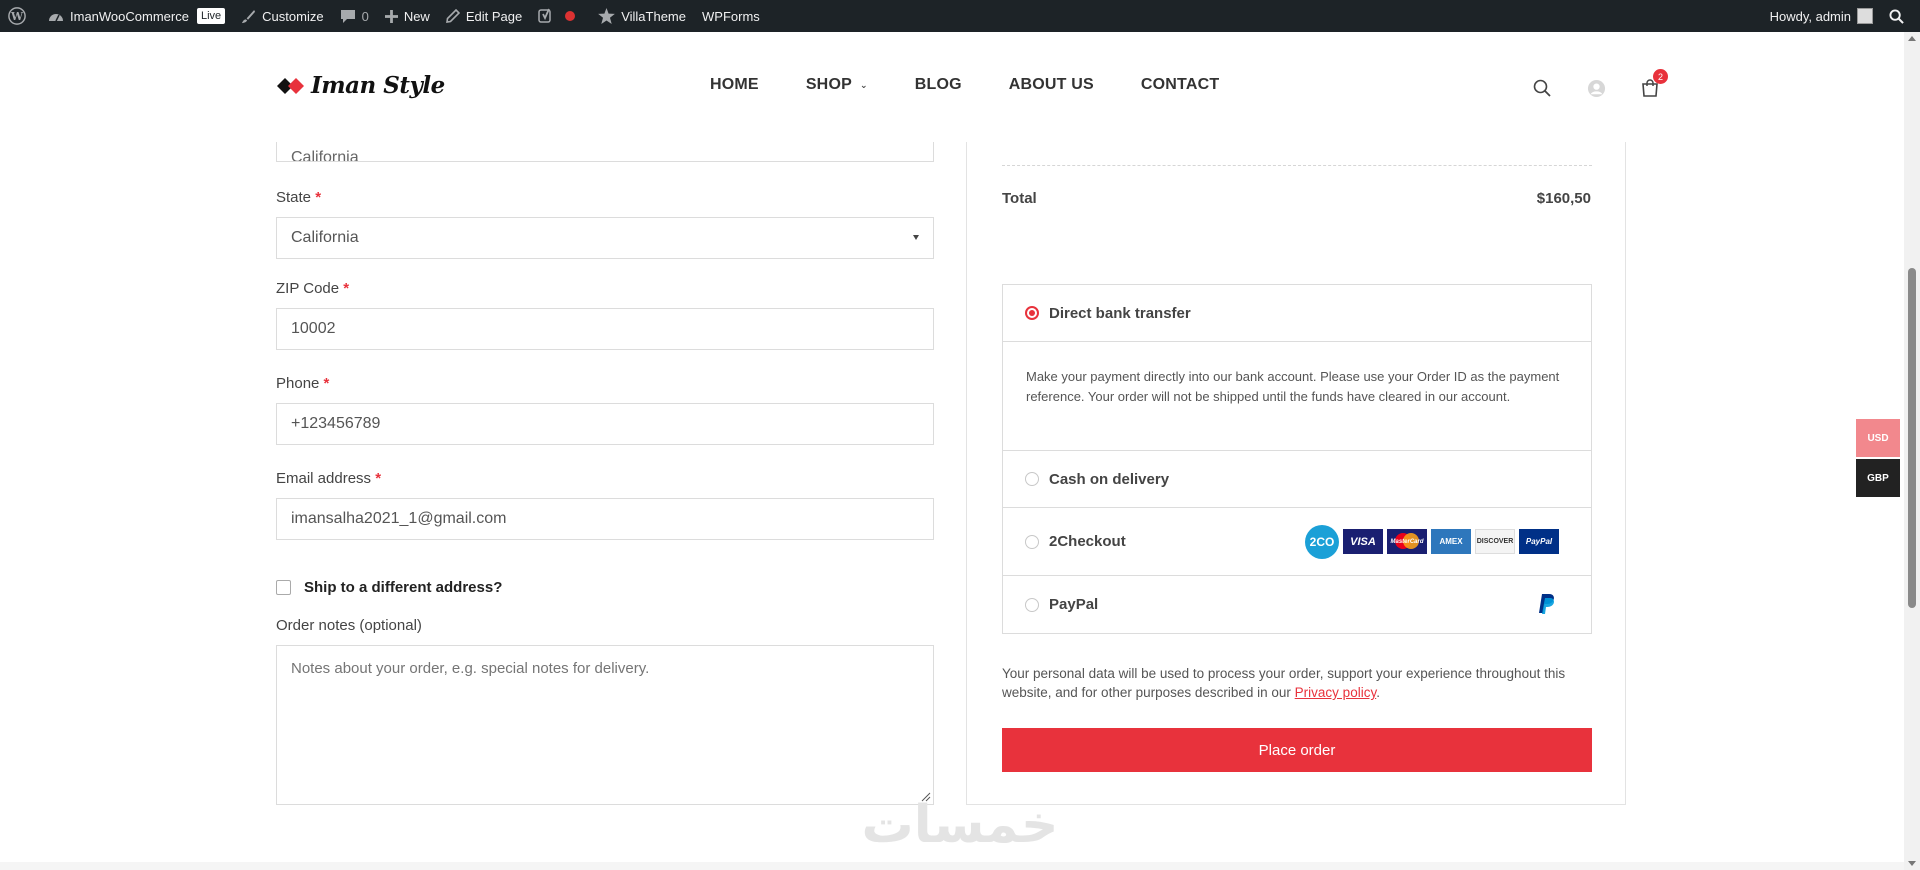  I want to click on brush-icon, so click(249, 16).